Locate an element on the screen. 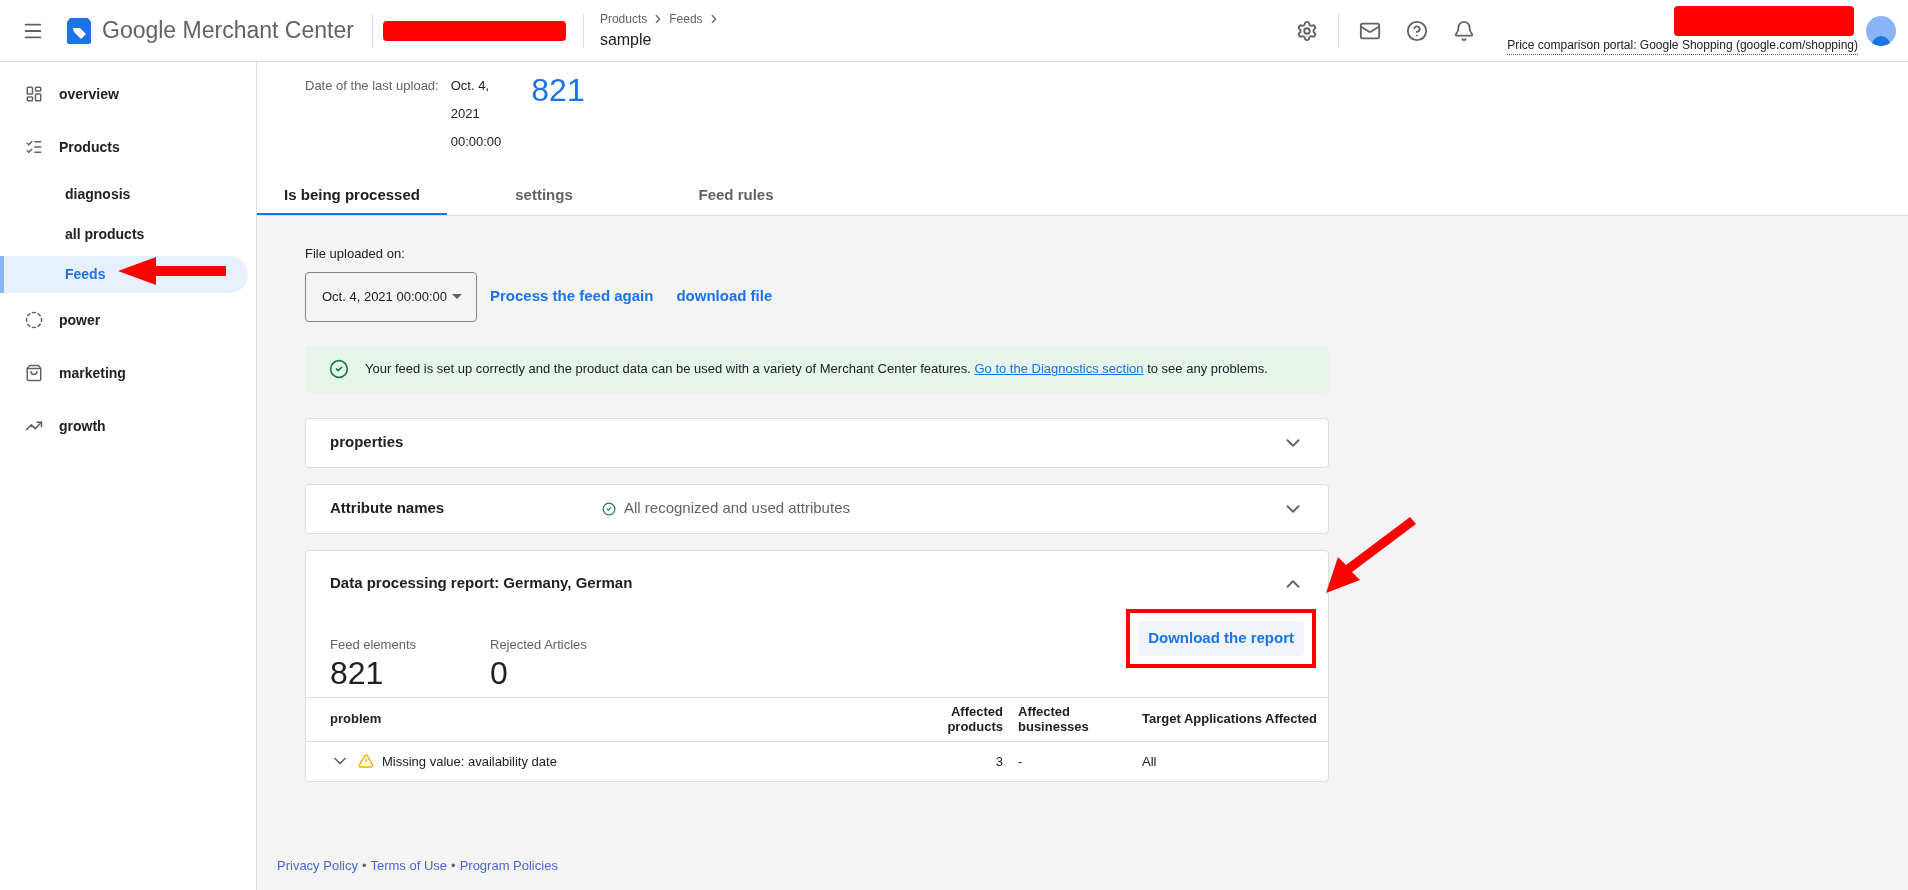  sidebar-item: diagnosis is located at coordinates (124, 194).